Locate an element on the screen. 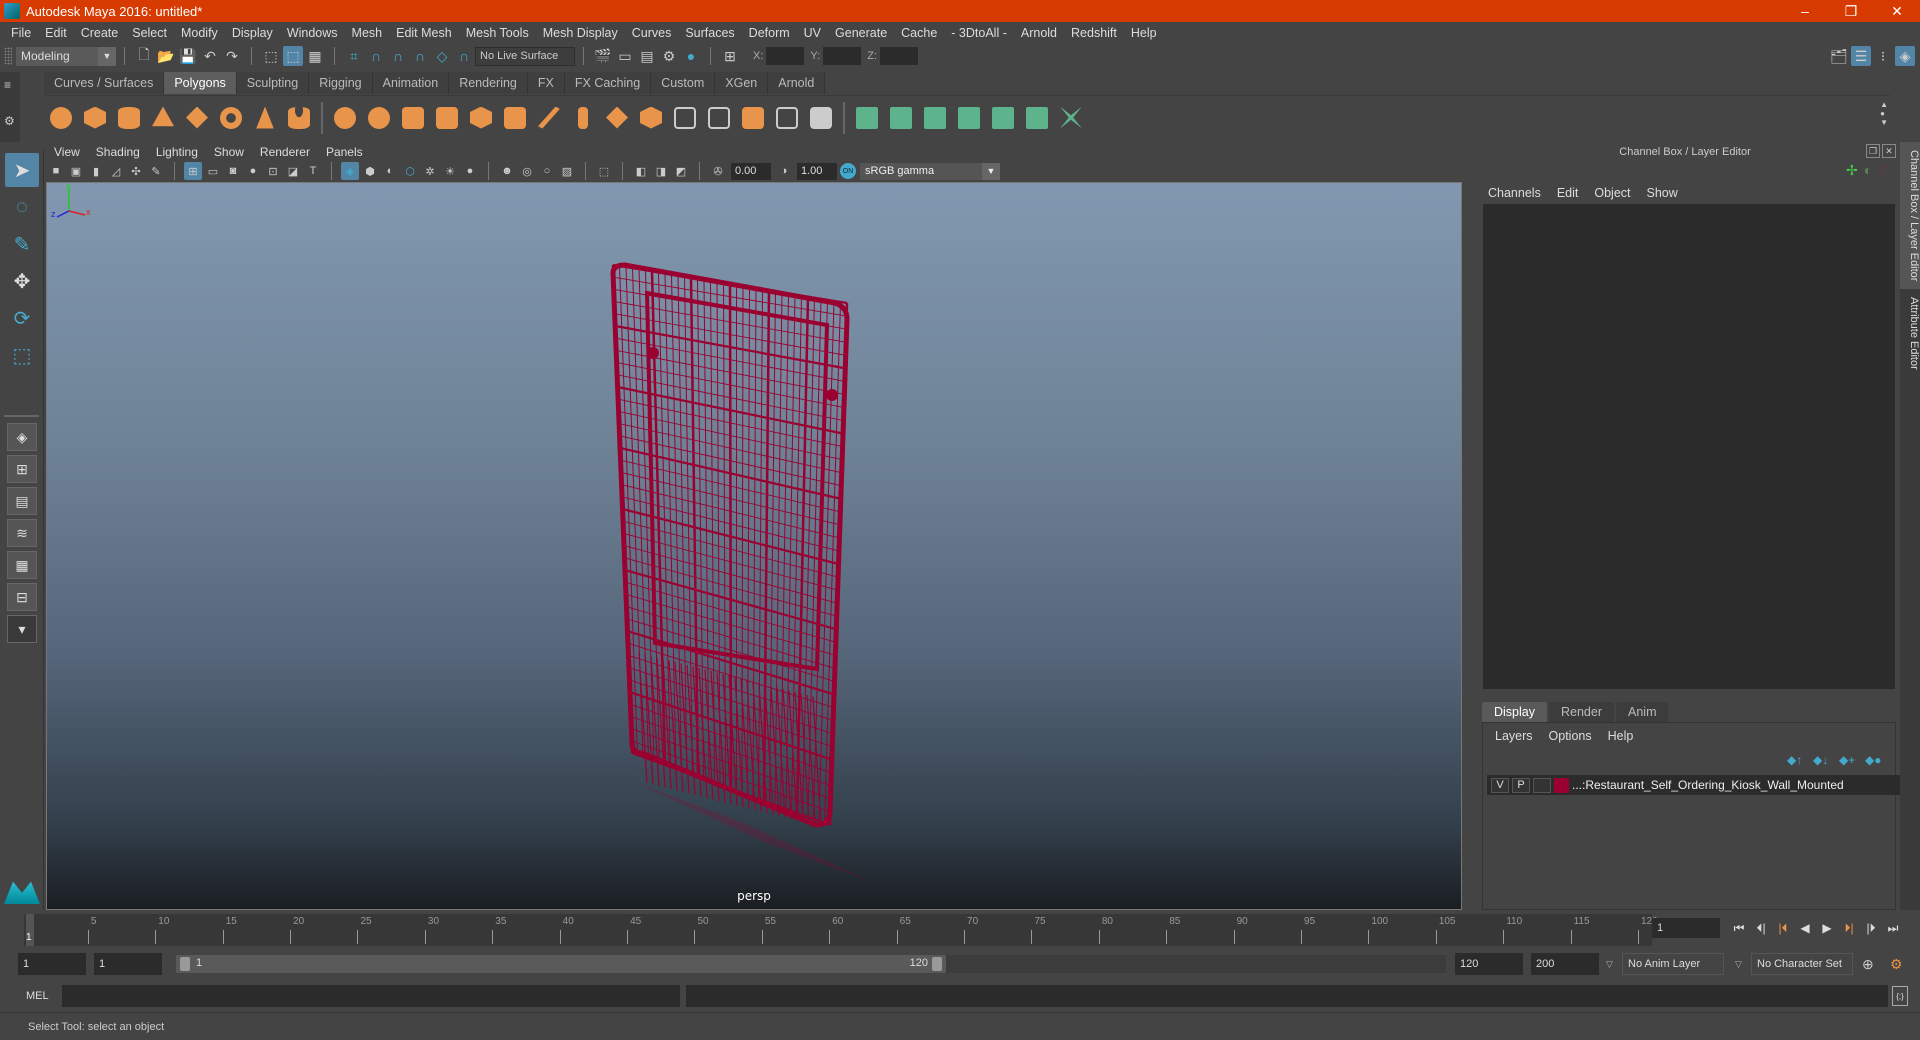 The height and width of the screenshot is (1040, 1920). menu-file: File is located at coordinates (21, 33).